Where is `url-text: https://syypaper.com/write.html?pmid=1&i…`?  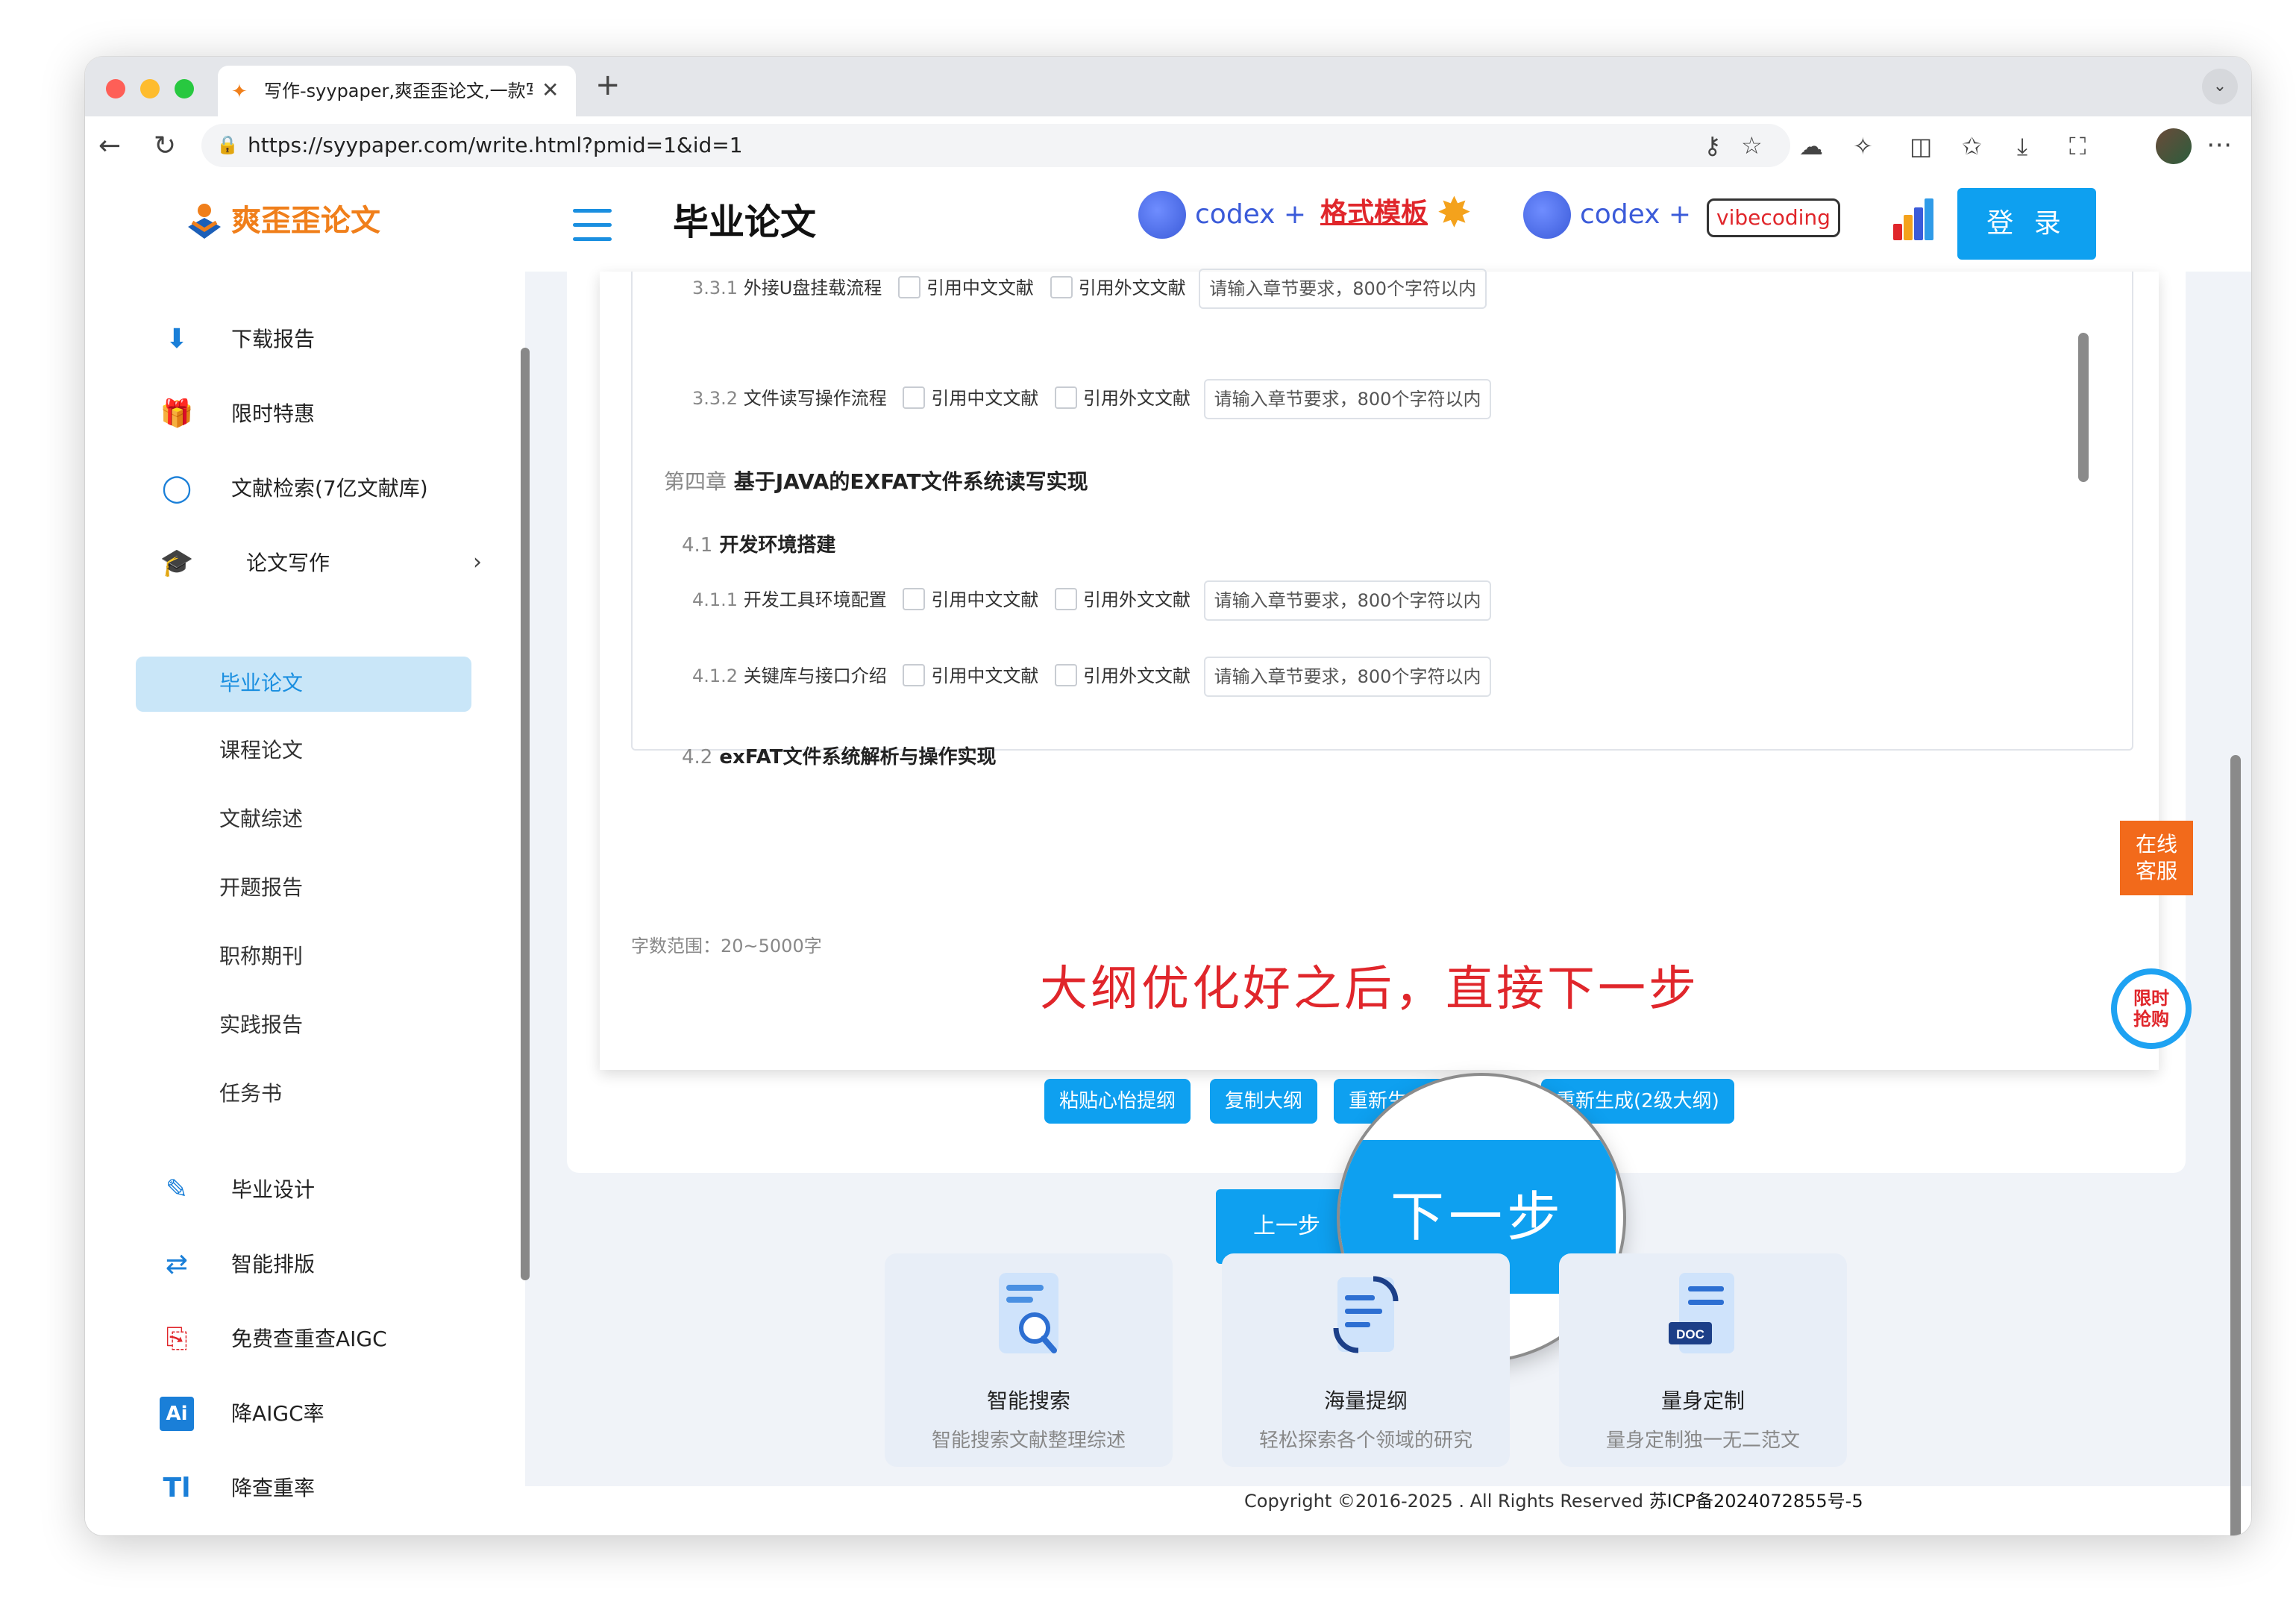
url-text: https://syypaper.com/write.html?pmid=1&i… is located at coordinates (495, 145).